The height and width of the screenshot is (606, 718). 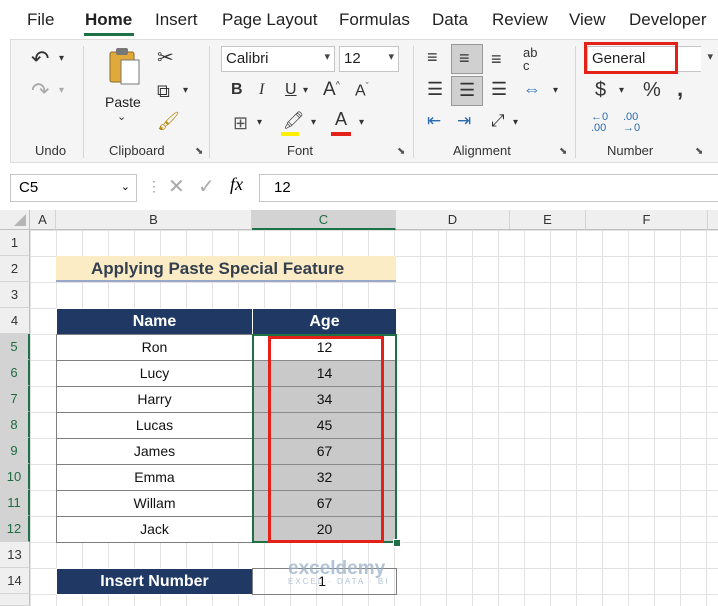 What do you see at coordinates (467, 59) in the screenshot?
I see `align-middle-button: ≡` at bounding box center [467, 59].